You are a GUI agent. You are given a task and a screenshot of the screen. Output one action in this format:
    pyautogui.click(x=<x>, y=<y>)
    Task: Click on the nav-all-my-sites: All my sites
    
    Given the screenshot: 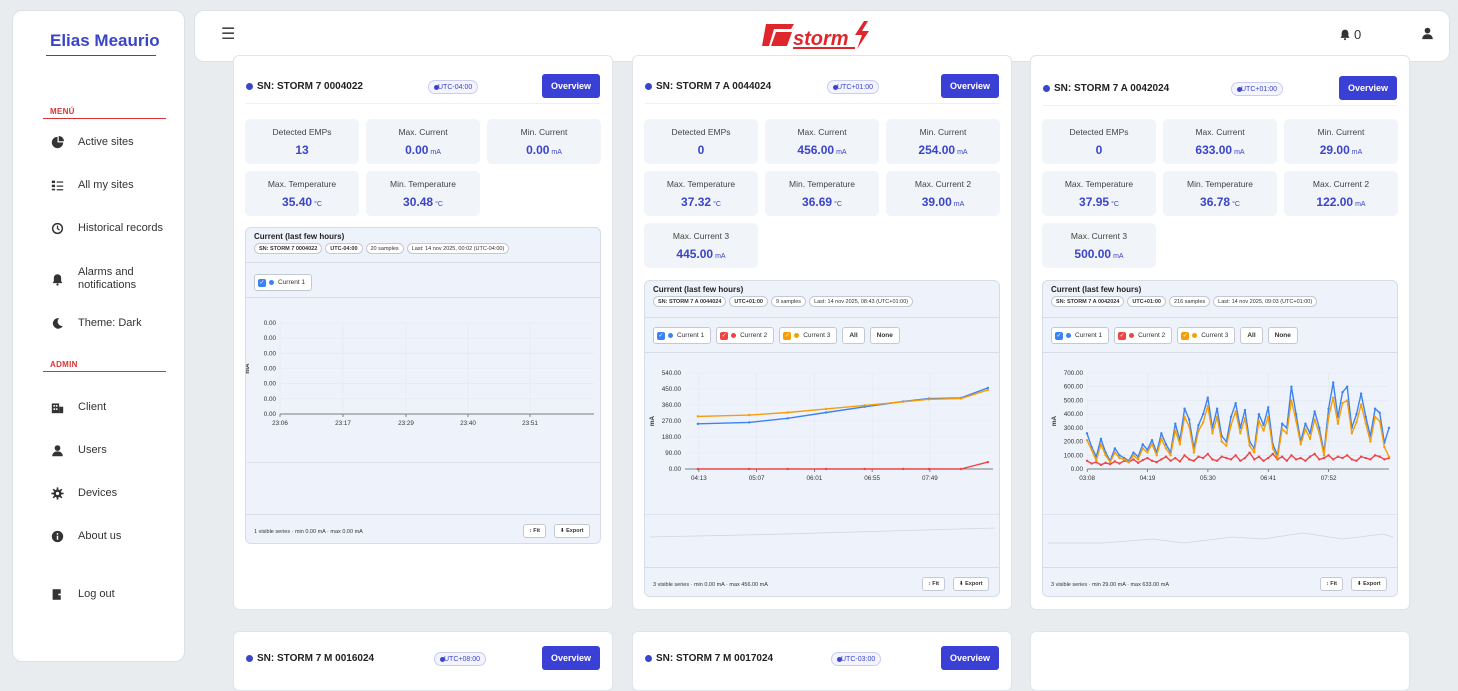 What is the action you would take?
    pyautogui.click(x=92, y=185)
    